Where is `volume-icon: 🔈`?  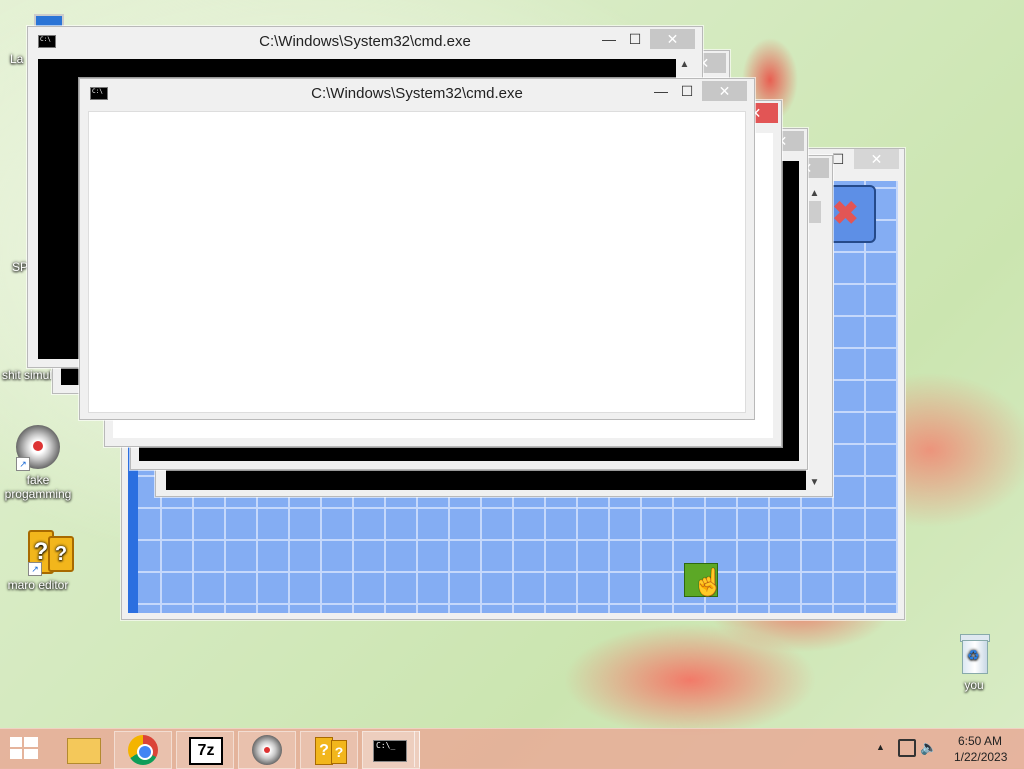
volume-icon: 🔈 is located at coordinates (928, 747).